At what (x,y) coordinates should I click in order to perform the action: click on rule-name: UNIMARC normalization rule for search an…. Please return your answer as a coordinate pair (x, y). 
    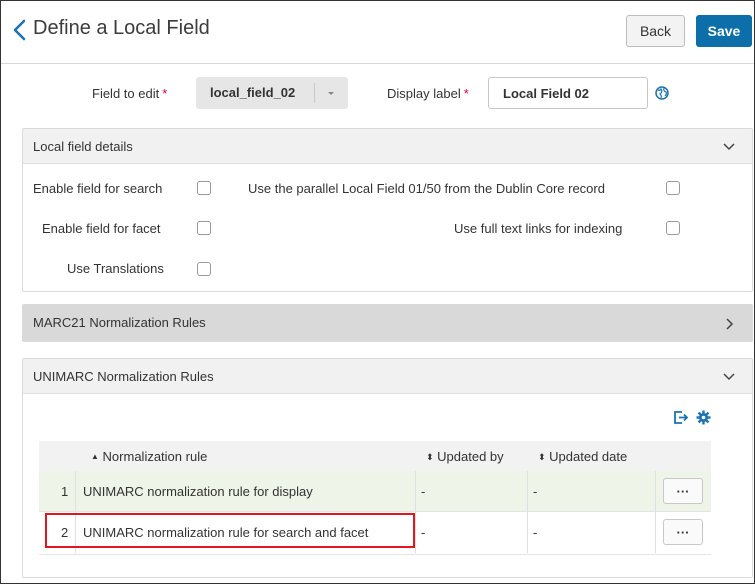
    Looking at the image, I should click on (225, 532).